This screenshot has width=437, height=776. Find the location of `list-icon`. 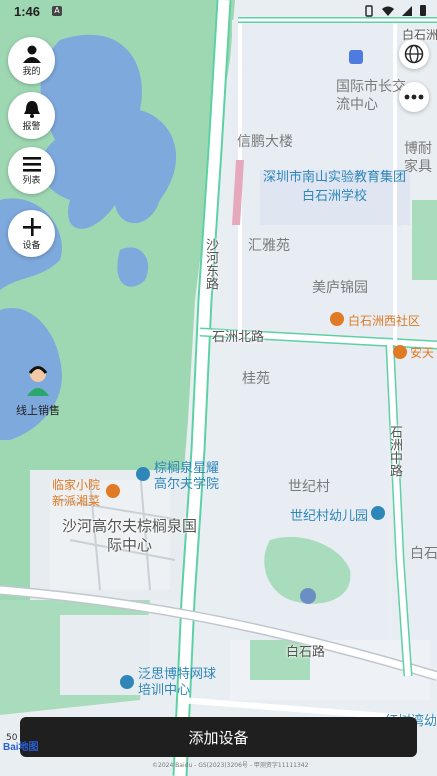

list-icon is located at coordinates (31, 164).